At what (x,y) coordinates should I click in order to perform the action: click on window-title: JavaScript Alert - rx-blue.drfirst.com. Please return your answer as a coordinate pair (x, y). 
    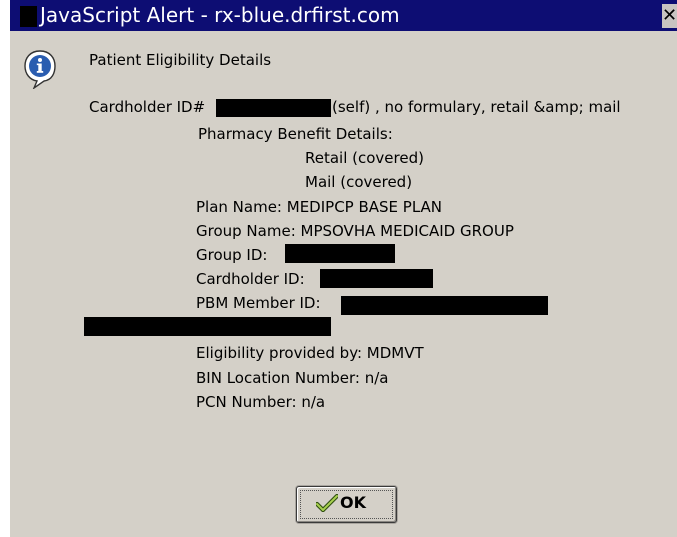
    Looking at the image, I should click on (220, 15).